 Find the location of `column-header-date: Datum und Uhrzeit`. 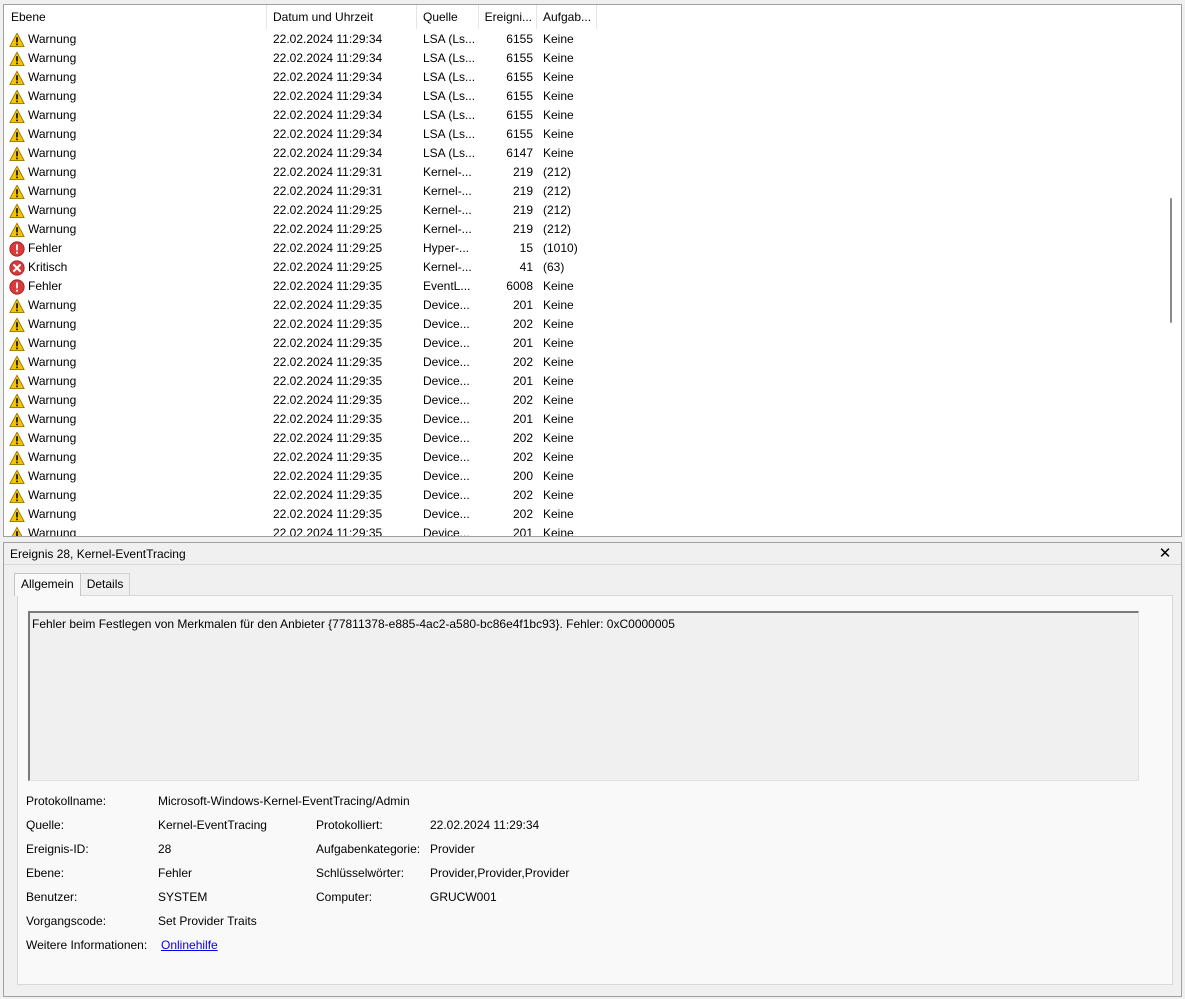

column-header-date: Datum und Uhrzeit is located at coordinates (342, 17).